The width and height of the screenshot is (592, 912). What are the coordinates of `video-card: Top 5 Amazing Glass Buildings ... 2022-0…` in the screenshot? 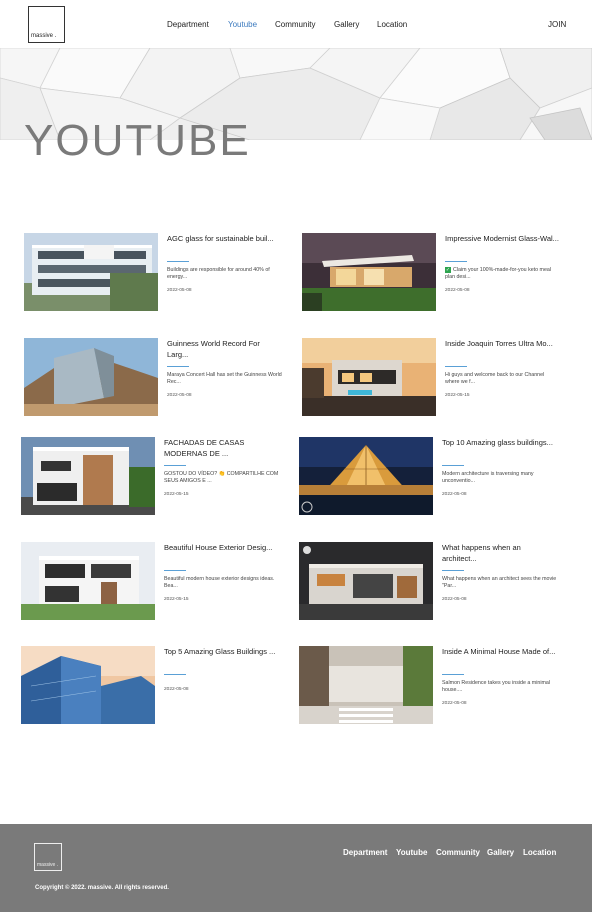 It's located at (156, 686).